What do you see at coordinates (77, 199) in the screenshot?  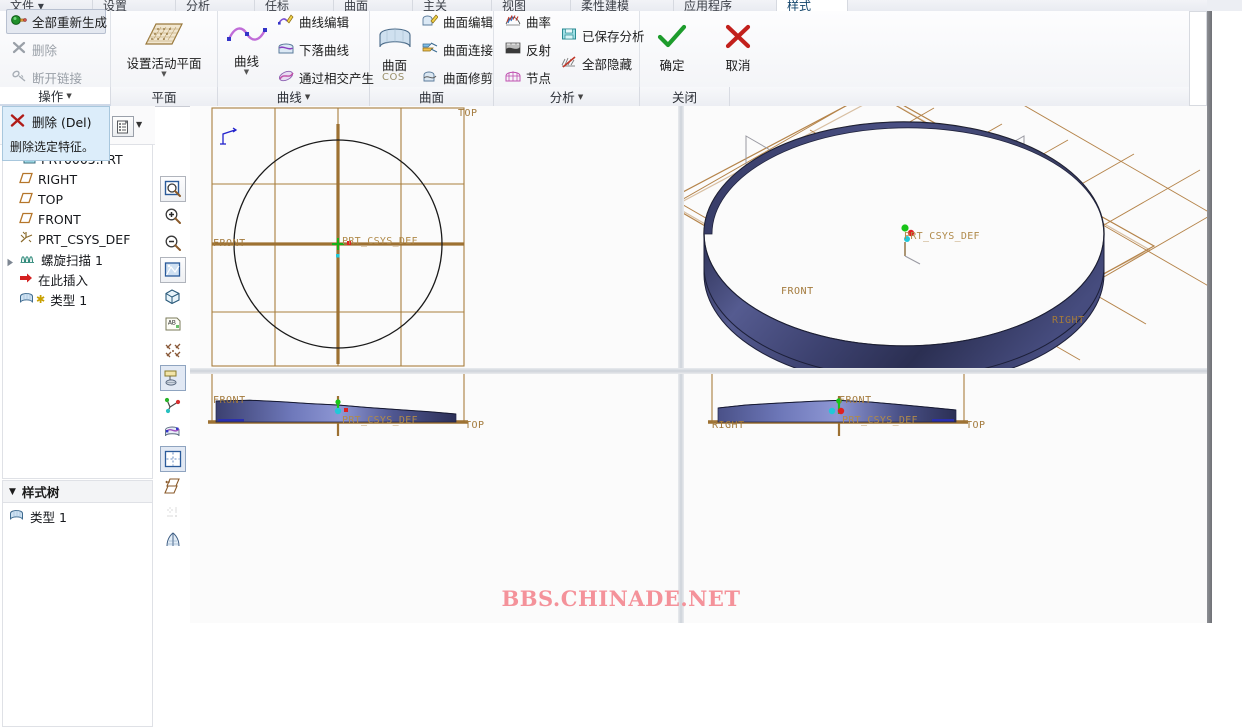 I see `tree-row-top-plane: TOP` at bounding box center [77, 199].